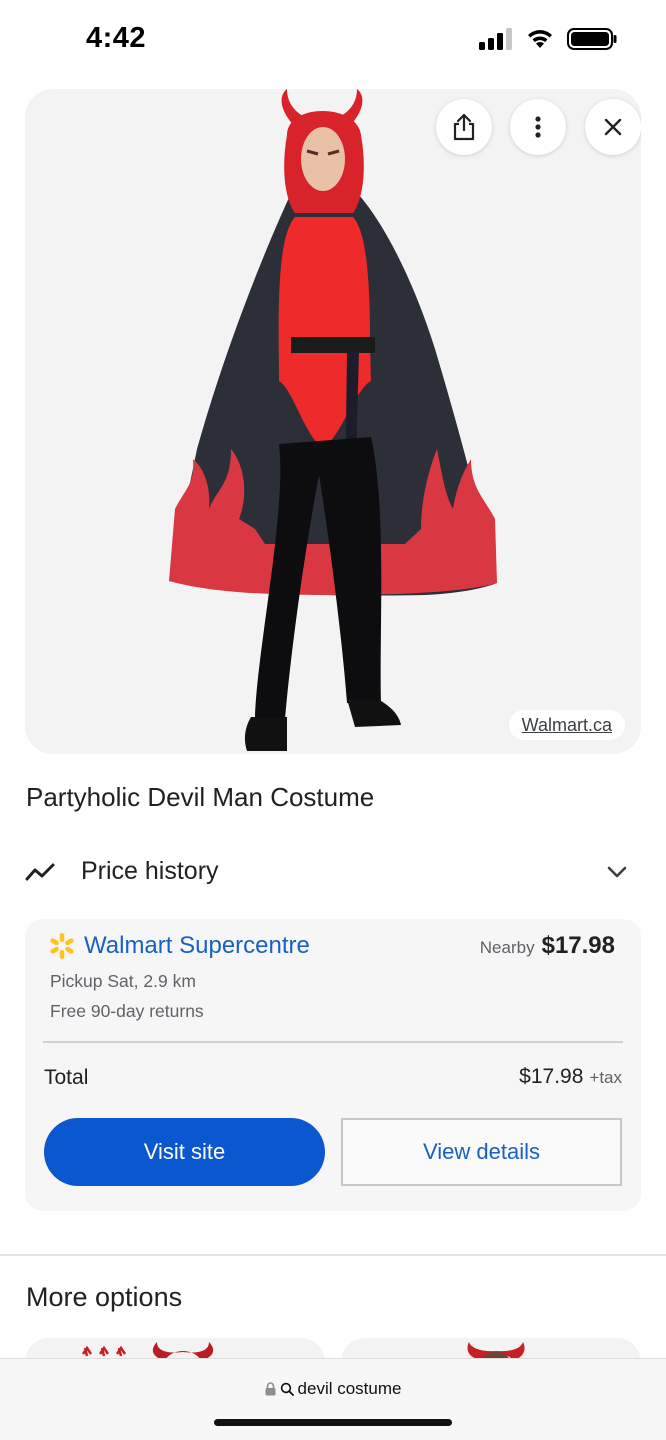 The image size is (666, 1440). What do you see at coordinates (551, 1076) in the screenshot?
I see `total-price-value: $17.98` at bounding box center [551, 1076].